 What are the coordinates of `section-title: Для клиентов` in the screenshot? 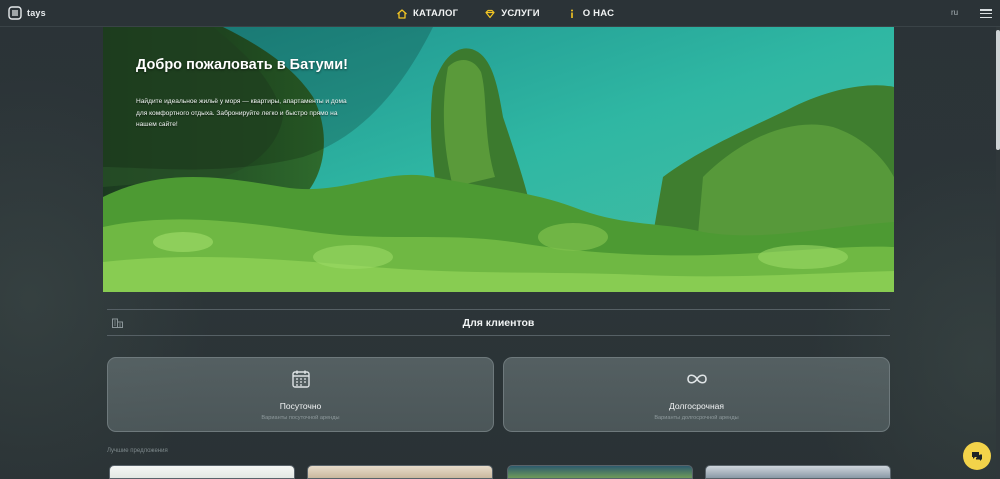 It's located at (498, 323).